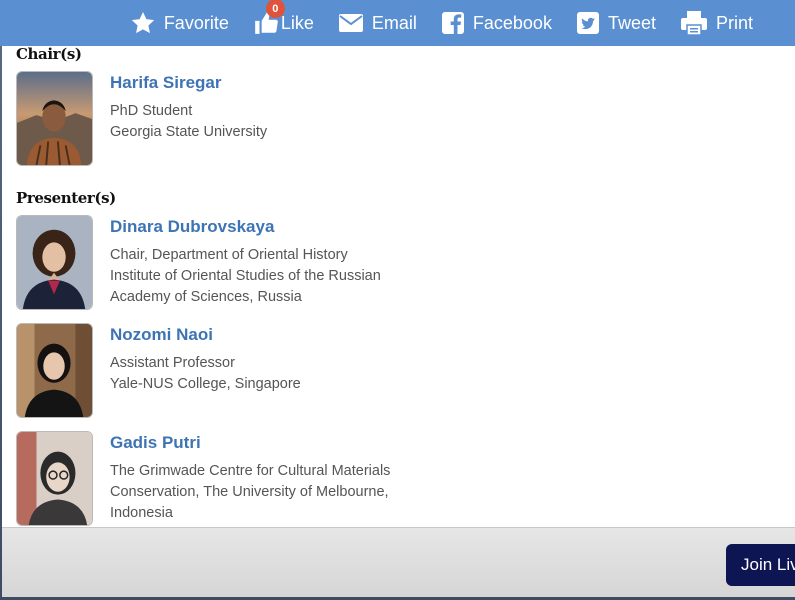 Image resolution: width=795 pixels, height=600 pixels. I want to click on envelope-icon, so click(351, 23).